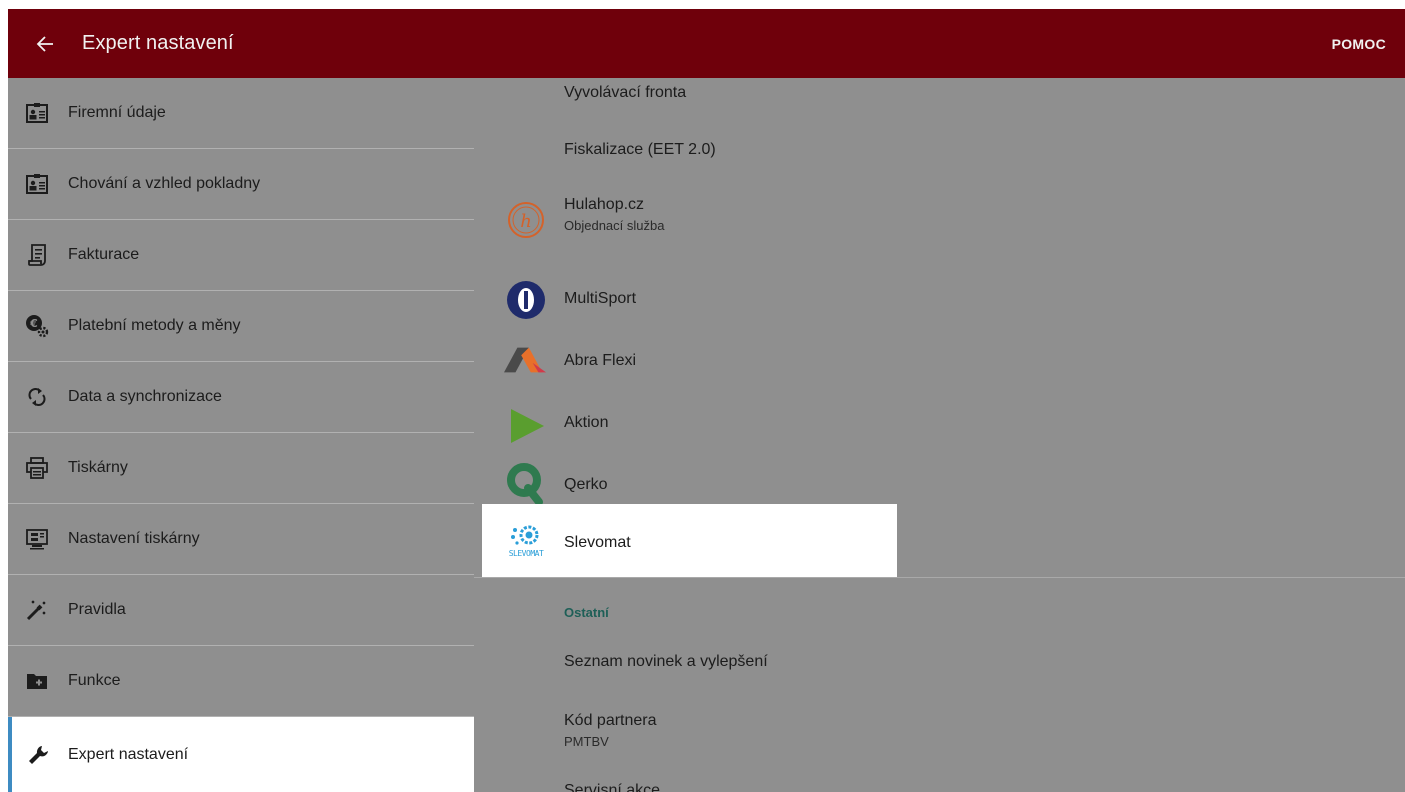 The height and width of the screenshot is (792, 1405). Describe the element at coordinates (128, 754) in the screenshot. I see `sidebar-item-label: Expert nastavení` at that location.